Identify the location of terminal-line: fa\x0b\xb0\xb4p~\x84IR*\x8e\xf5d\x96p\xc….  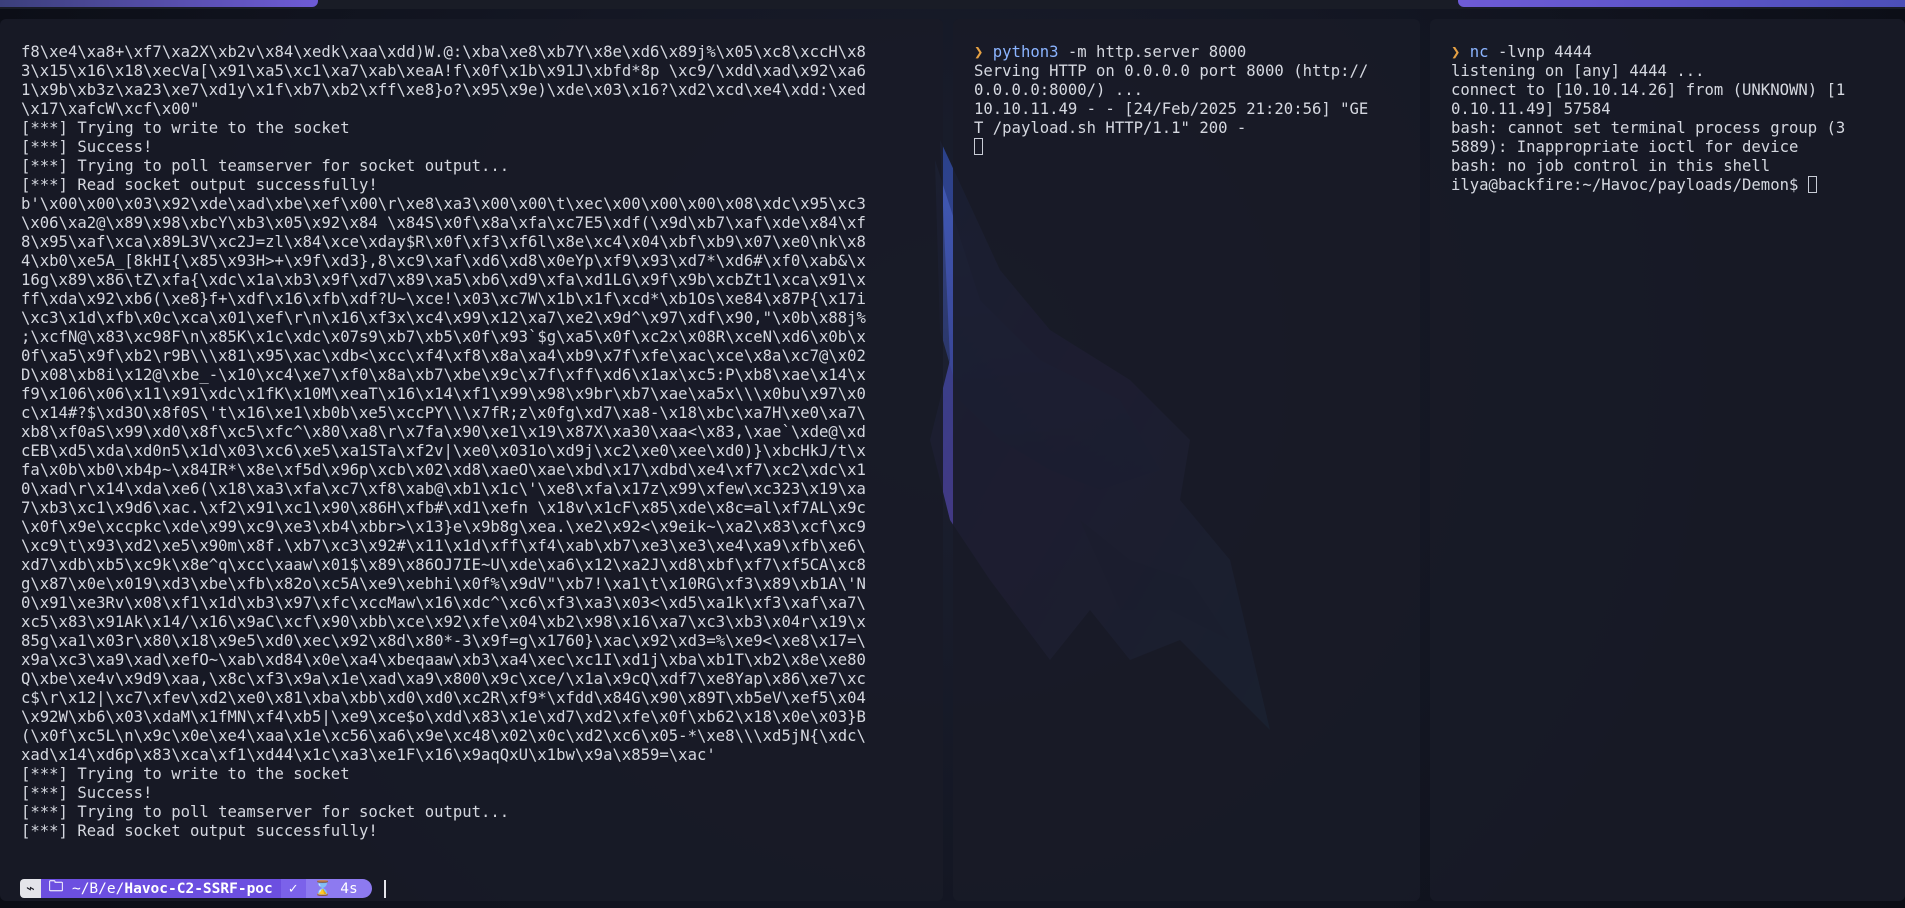
(443, 470).